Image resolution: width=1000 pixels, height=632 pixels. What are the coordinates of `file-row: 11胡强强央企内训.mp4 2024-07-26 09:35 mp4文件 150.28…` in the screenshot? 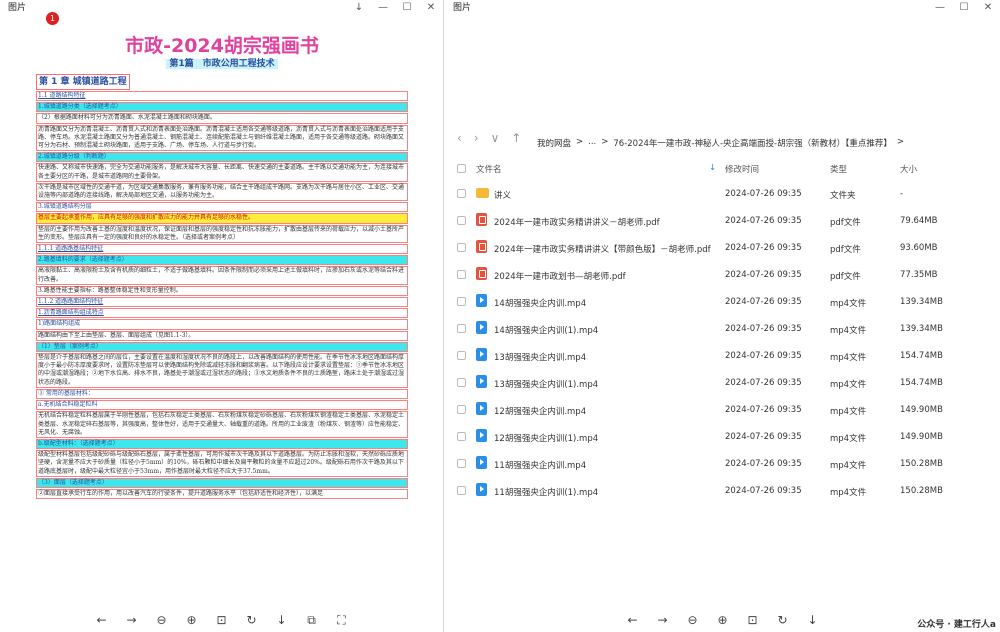 It's located at (722, 463).